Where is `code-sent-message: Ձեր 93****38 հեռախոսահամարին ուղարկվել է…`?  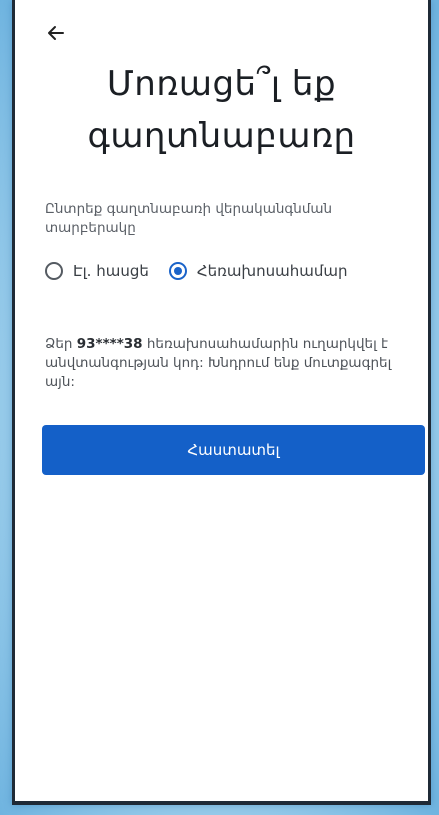 code-sent-message: Ձեր 93****38 հեռախոսահամարին ուղարկվել է… is located at coordinates (221, 363).